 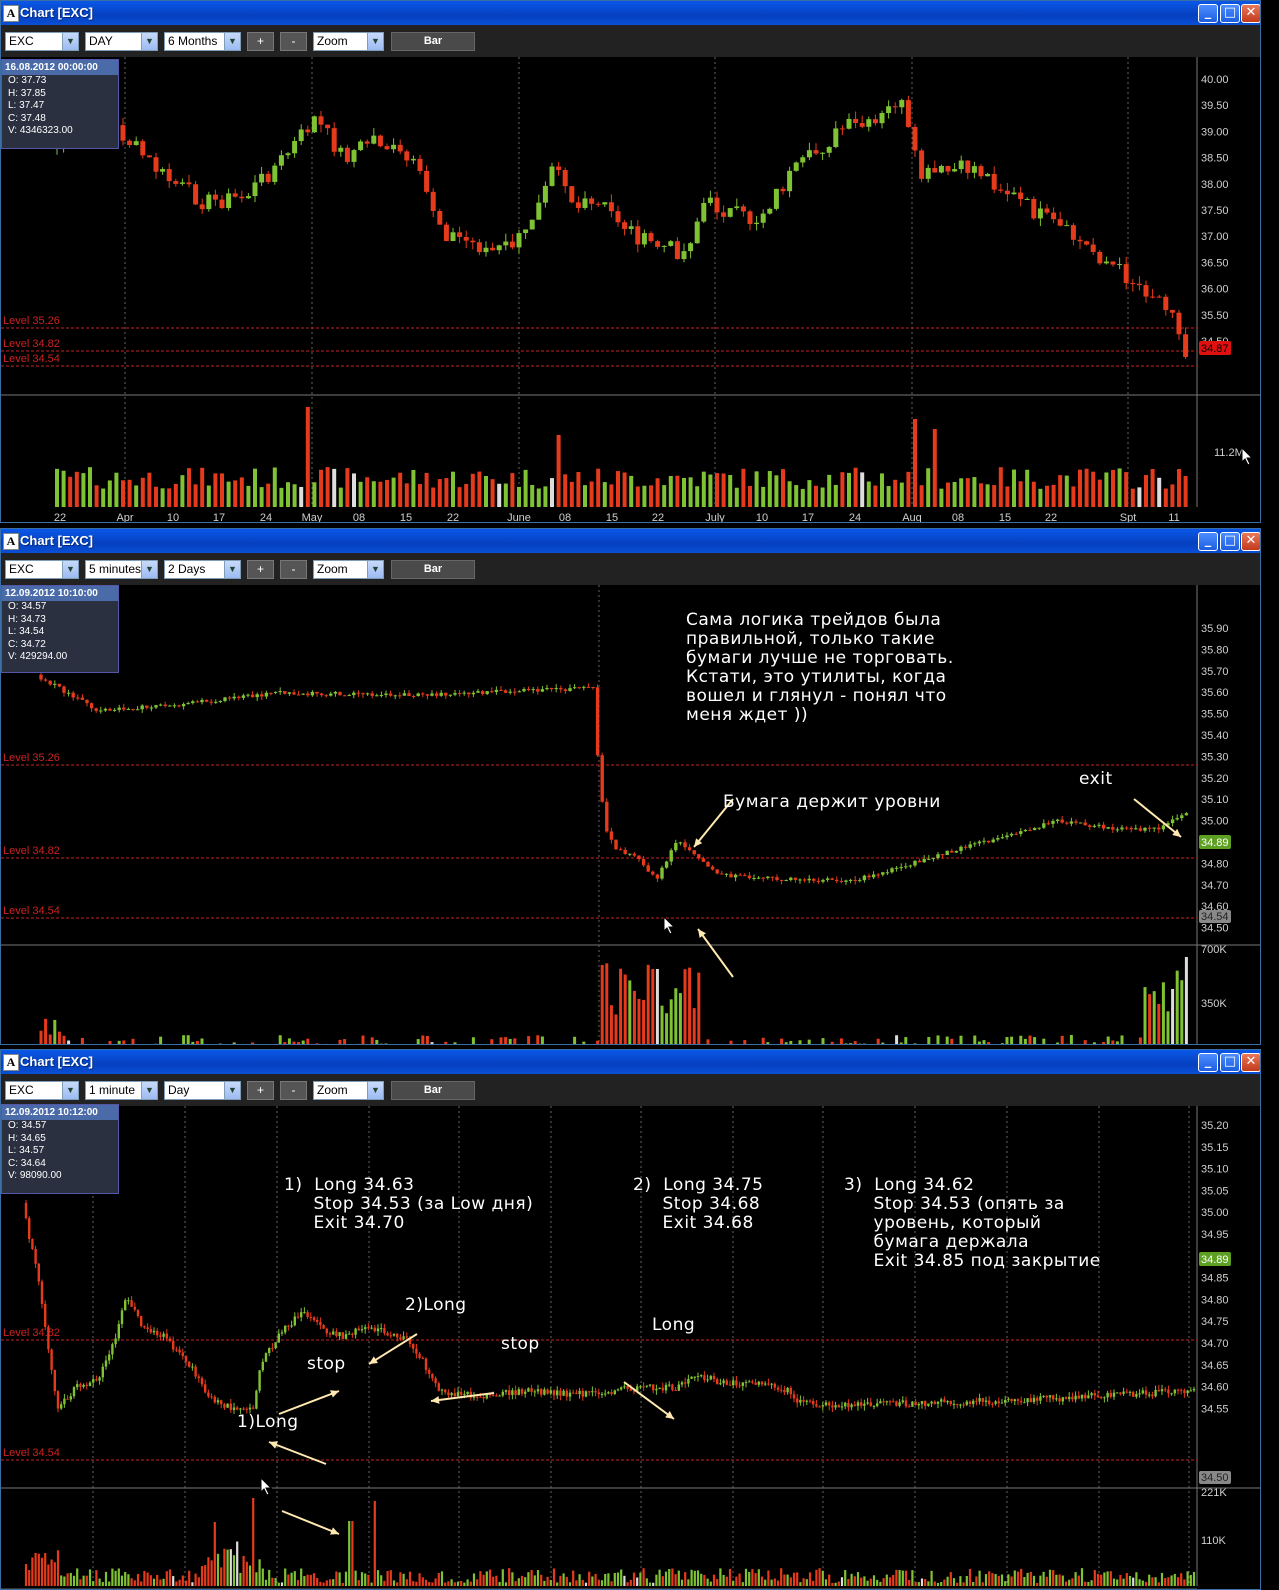 What do you see at coordinates (21, 569) in the screenshot?
I see `symbol-value: EXC` at bounding box center [21, 569].